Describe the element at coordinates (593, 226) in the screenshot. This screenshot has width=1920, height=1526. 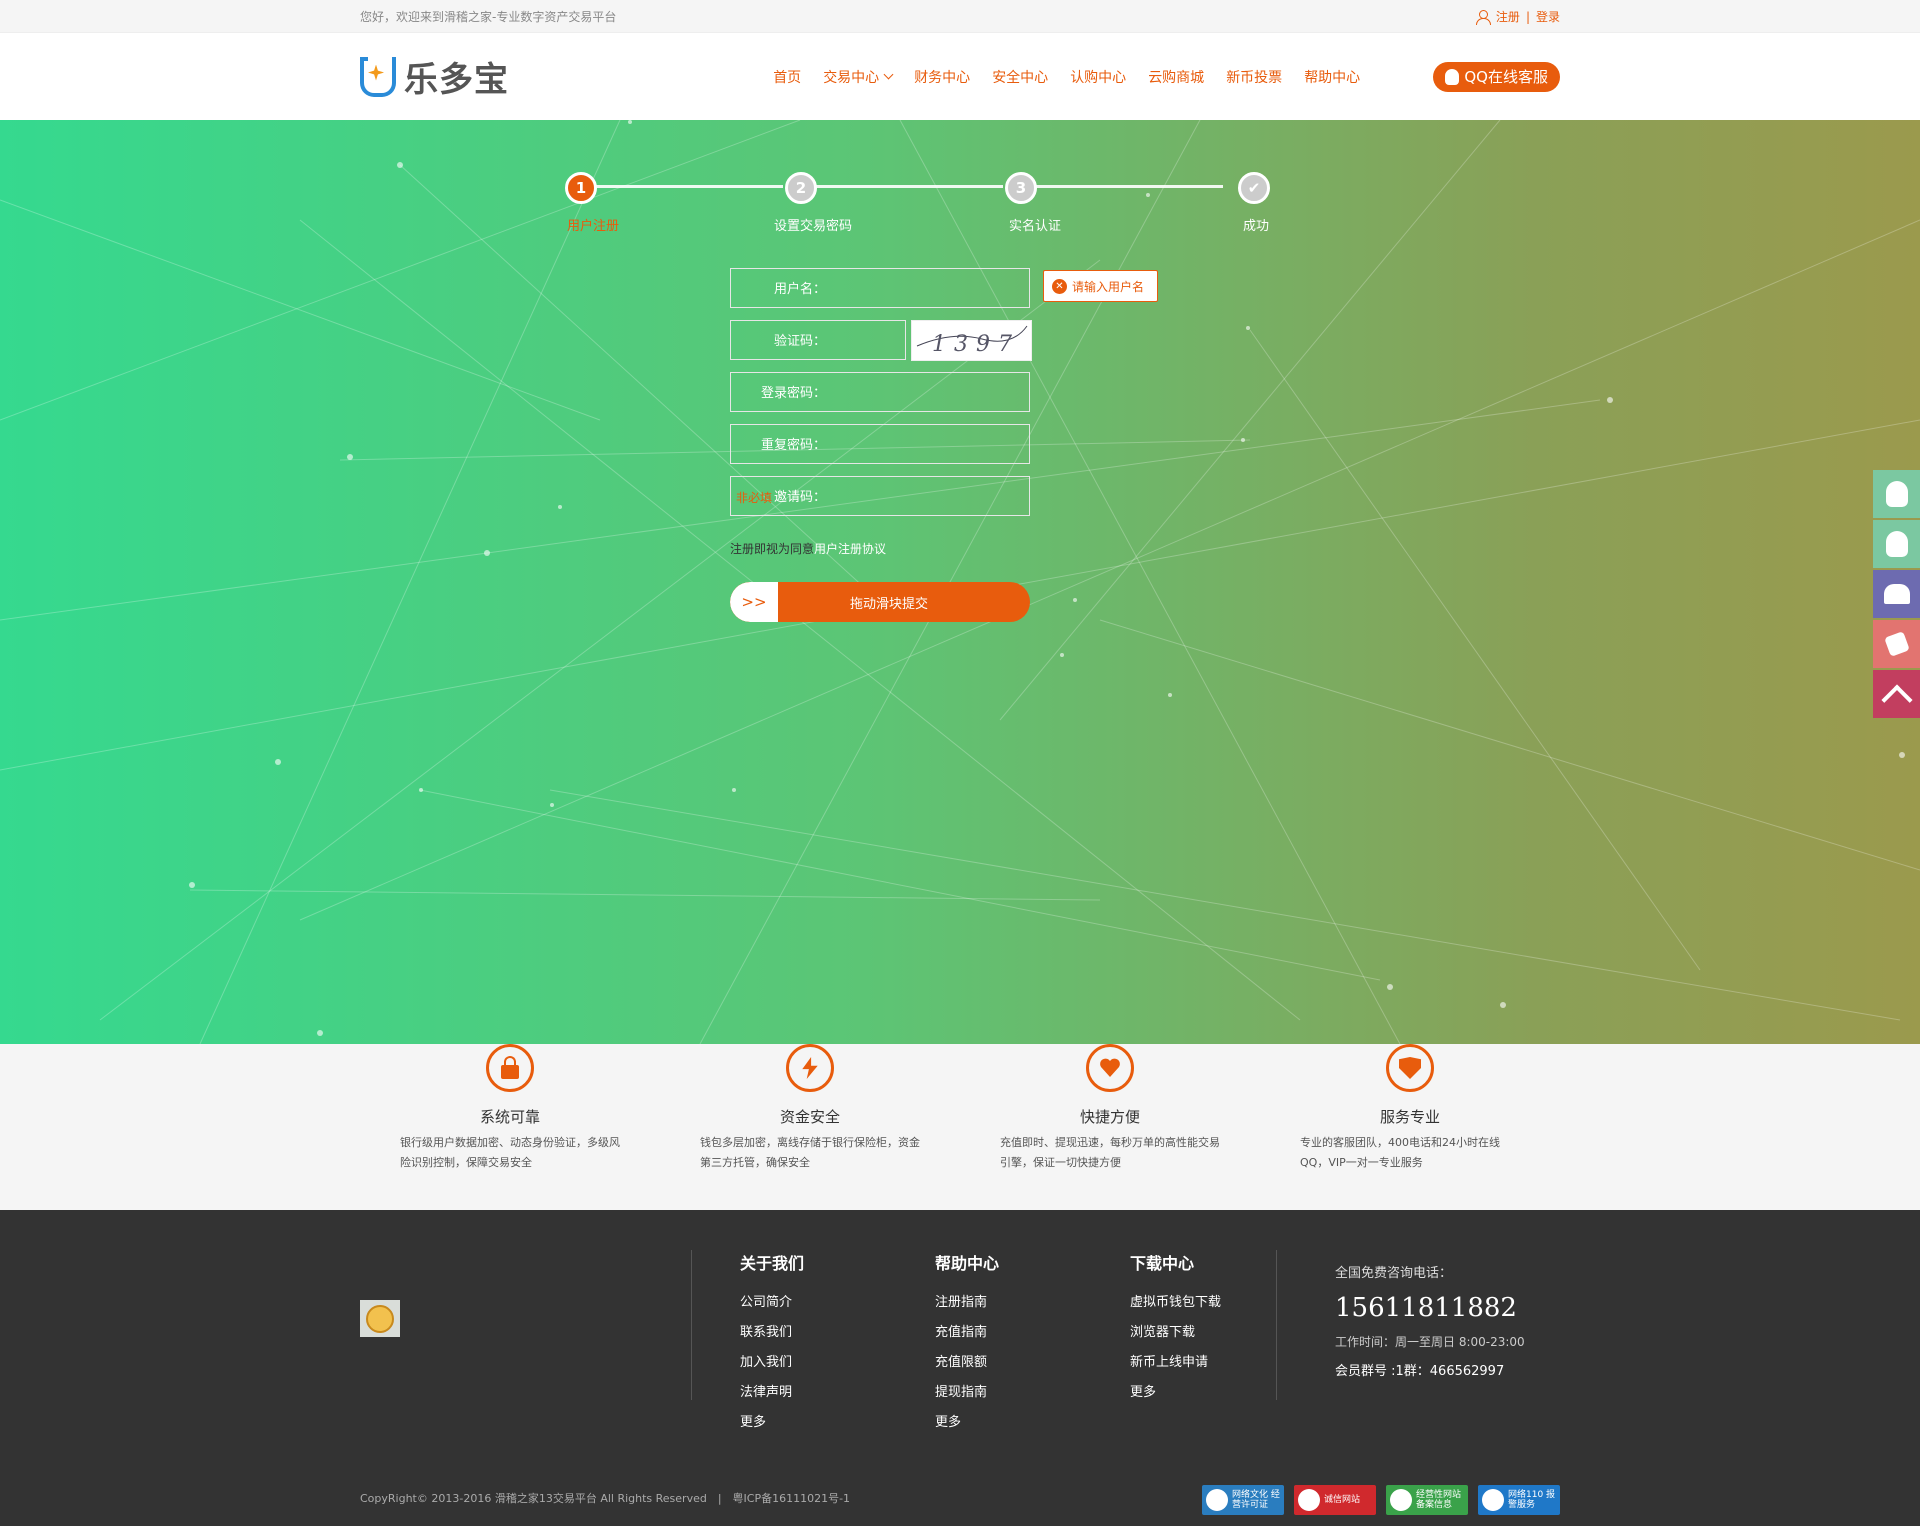
I see `step-1-label: 用户注册` at that location.